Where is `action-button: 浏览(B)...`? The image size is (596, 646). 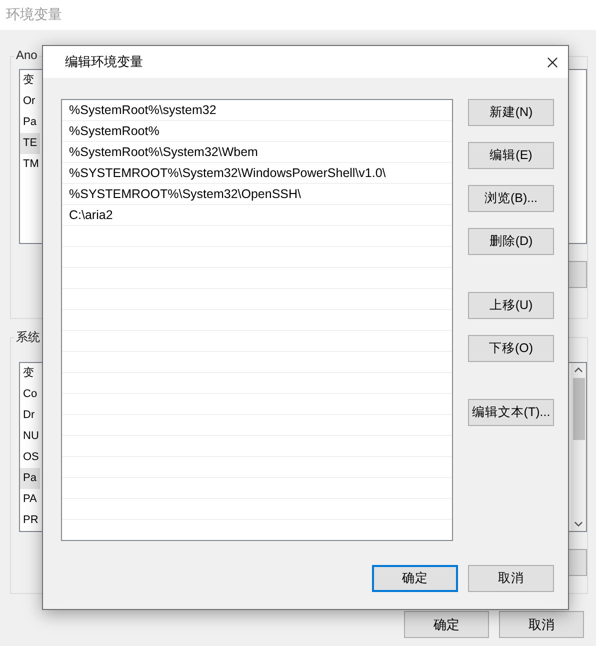 action-button: 浏览(B)... is located at coordinates (511, 198).